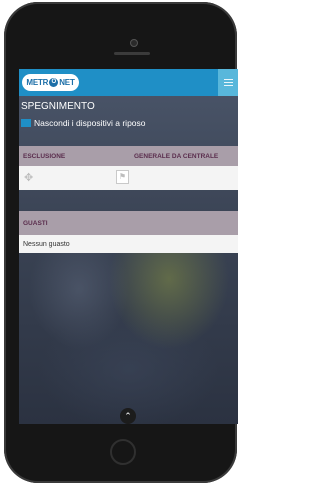 The height and width of the screenshot is (485, 320). Describe the element at coordinates (46, 244) in the screenshot. I see `no-faults-text: Nessun guasto` at that location.